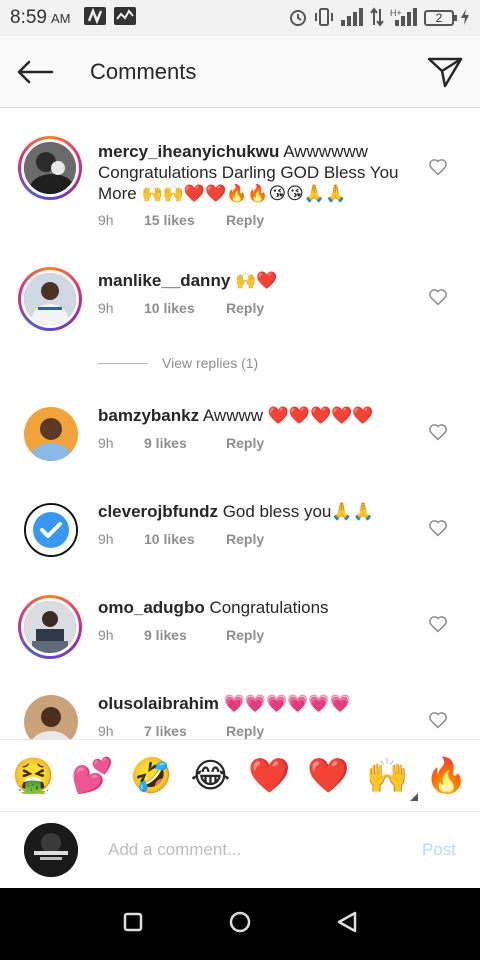 Image resolution: width=480 pixels, height=960 pixels. I want to click on comment-username: cleverojbfundz, so click(158, 511).